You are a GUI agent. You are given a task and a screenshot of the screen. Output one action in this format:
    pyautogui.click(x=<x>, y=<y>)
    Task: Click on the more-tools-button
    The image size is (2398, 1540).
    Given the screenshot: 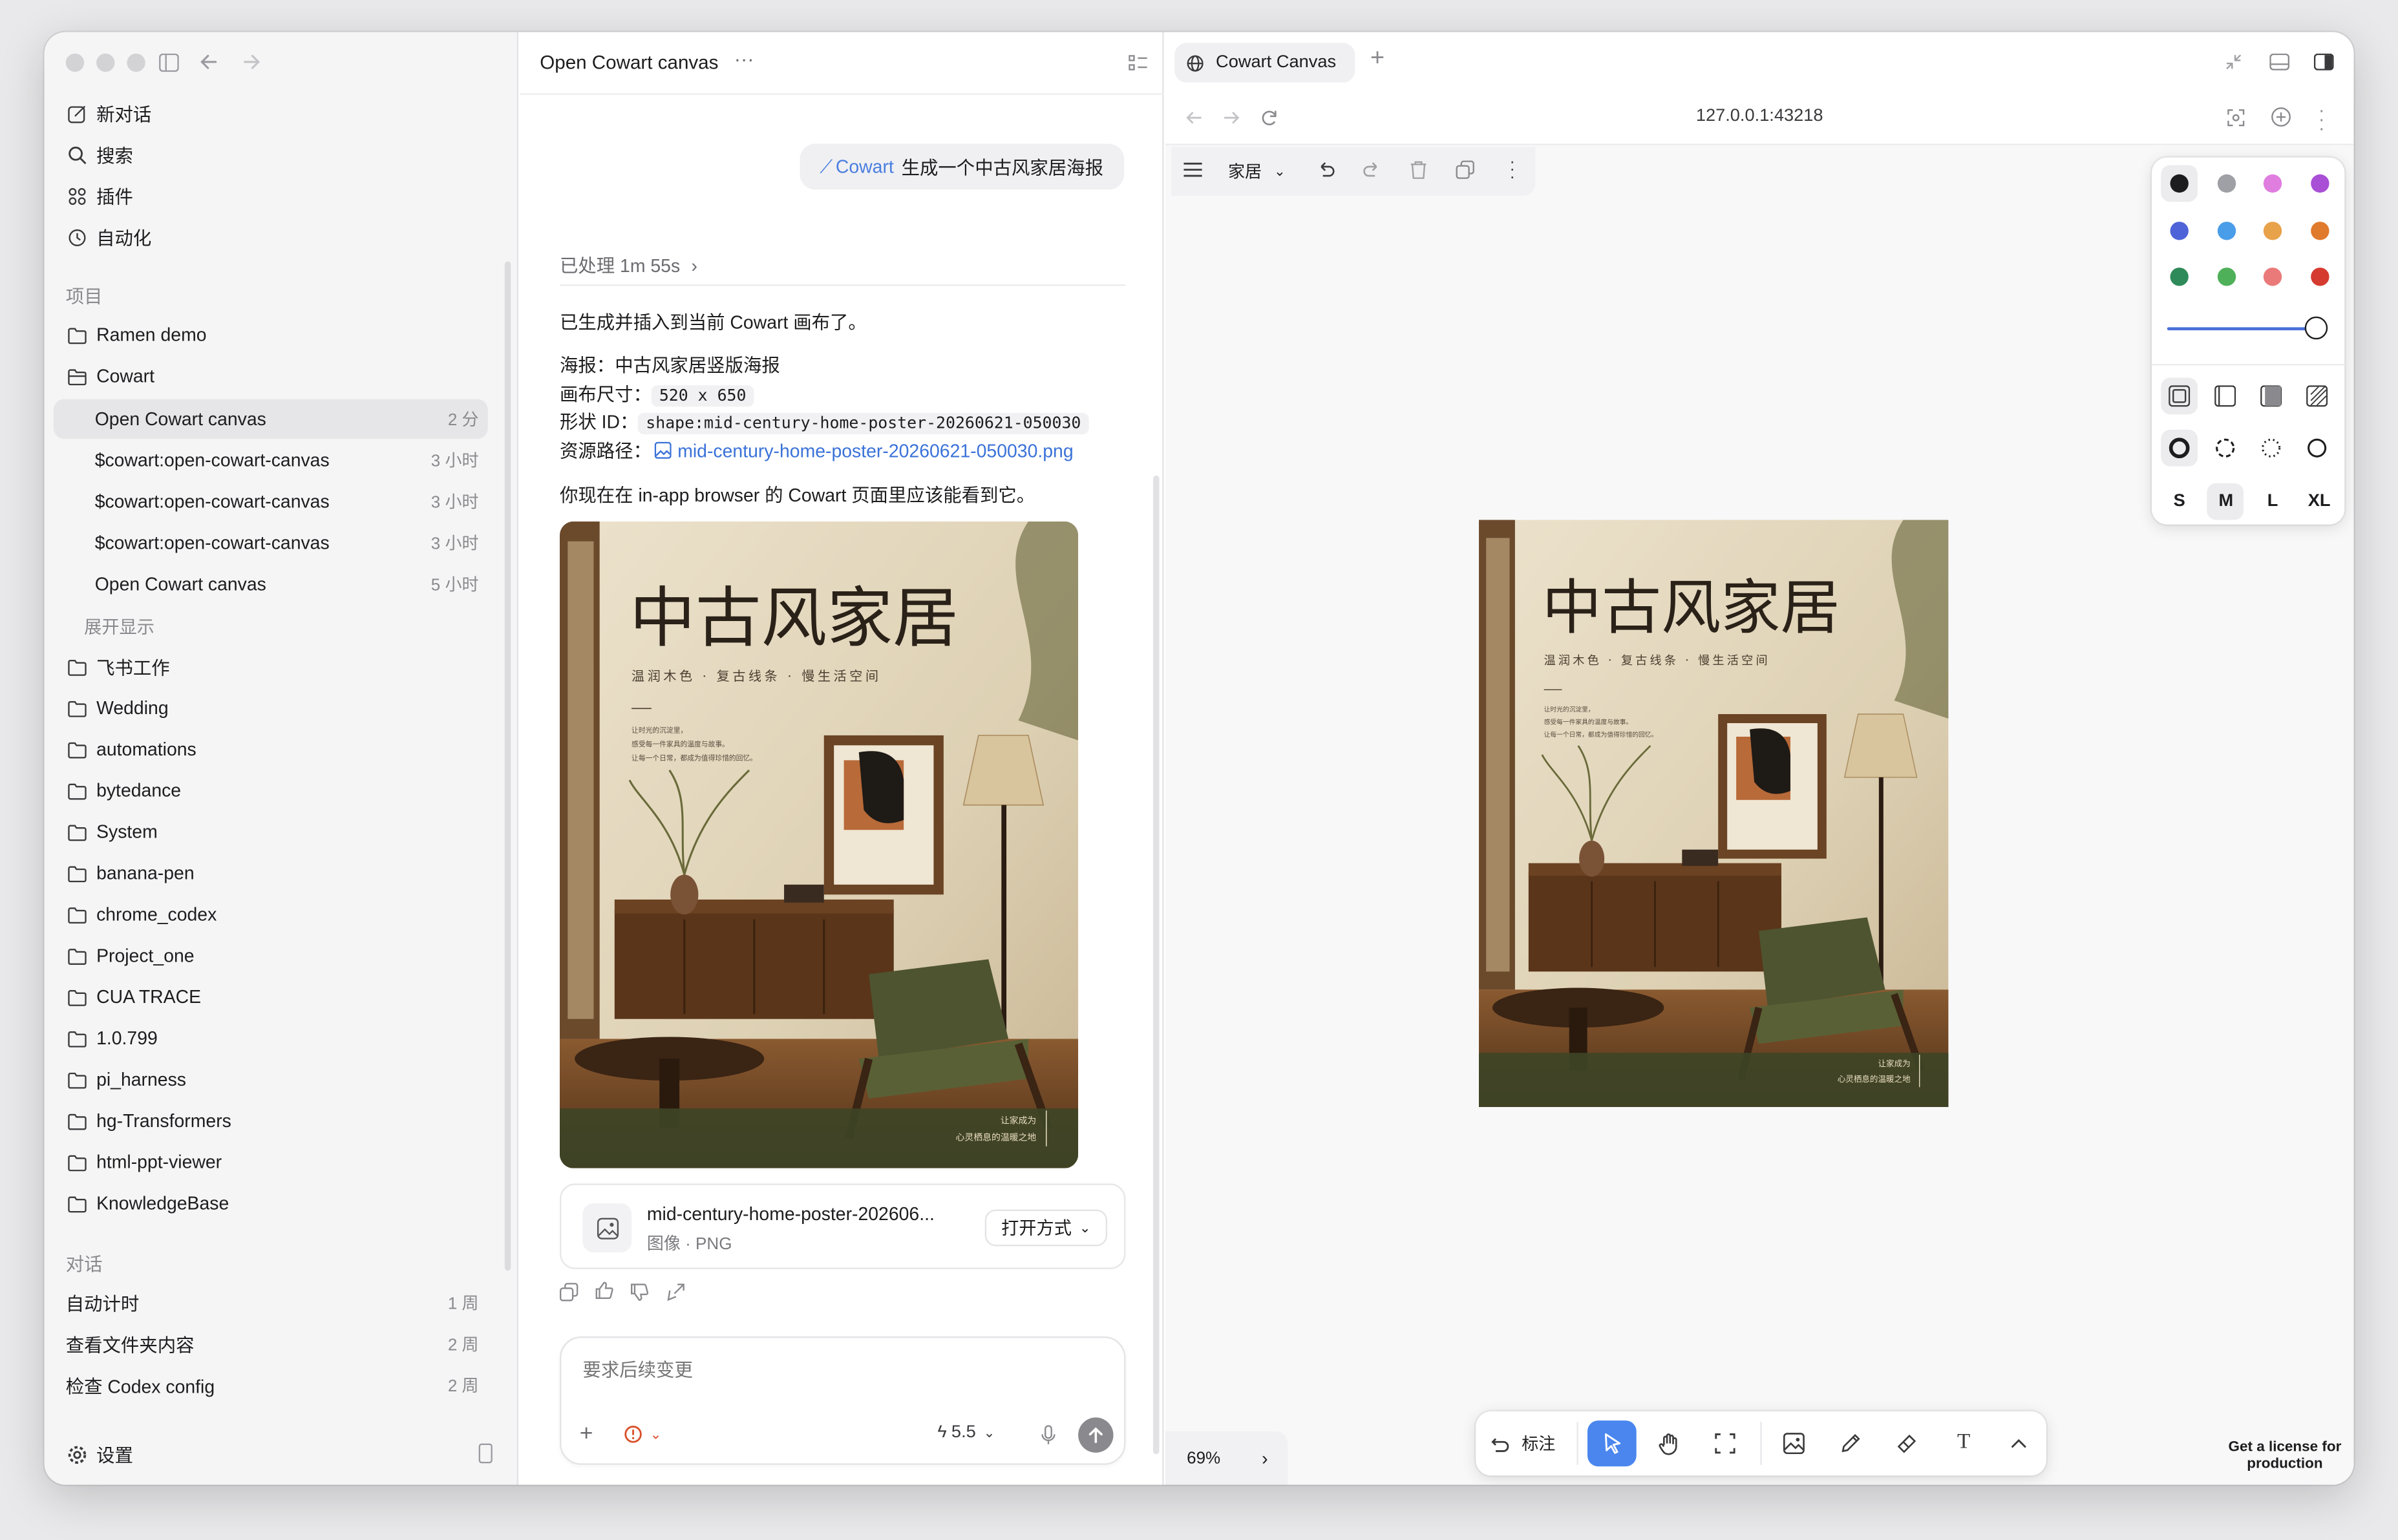 What is the action you would take?
    pyautogui.click(x=2018, y=1443)
    